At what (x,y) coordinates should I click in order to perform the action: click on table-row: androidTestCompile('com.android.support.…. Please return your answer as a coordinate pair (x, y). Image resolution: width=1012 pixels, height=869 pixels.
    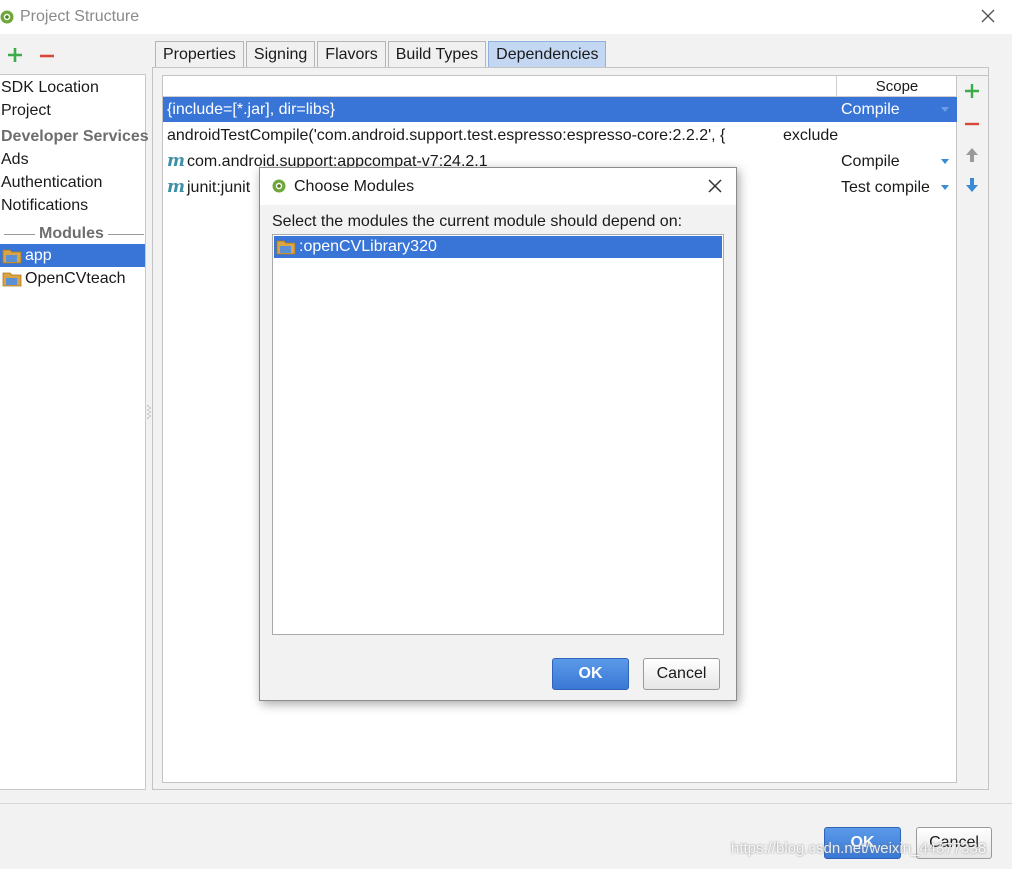
    Looking at the image, I should click on (560, 135).